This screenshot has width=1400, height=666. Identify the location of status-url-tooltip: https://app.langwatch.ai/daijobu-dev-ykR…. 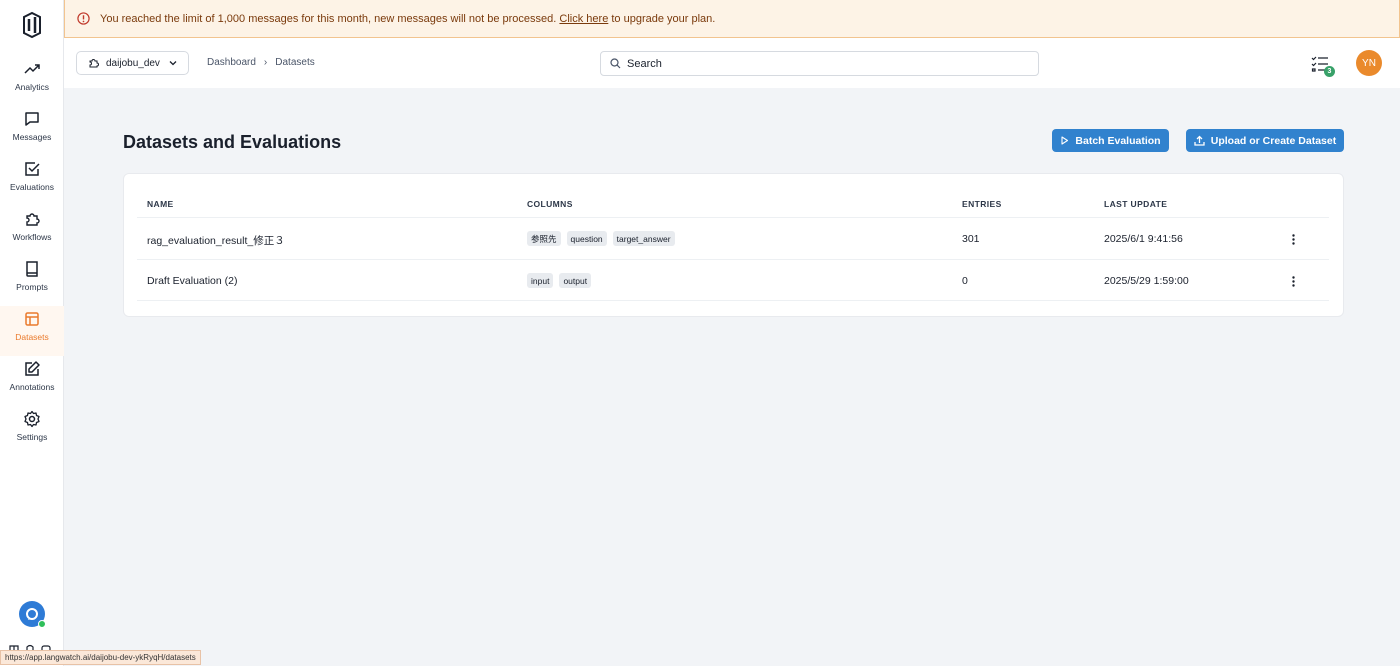
(100, 657).